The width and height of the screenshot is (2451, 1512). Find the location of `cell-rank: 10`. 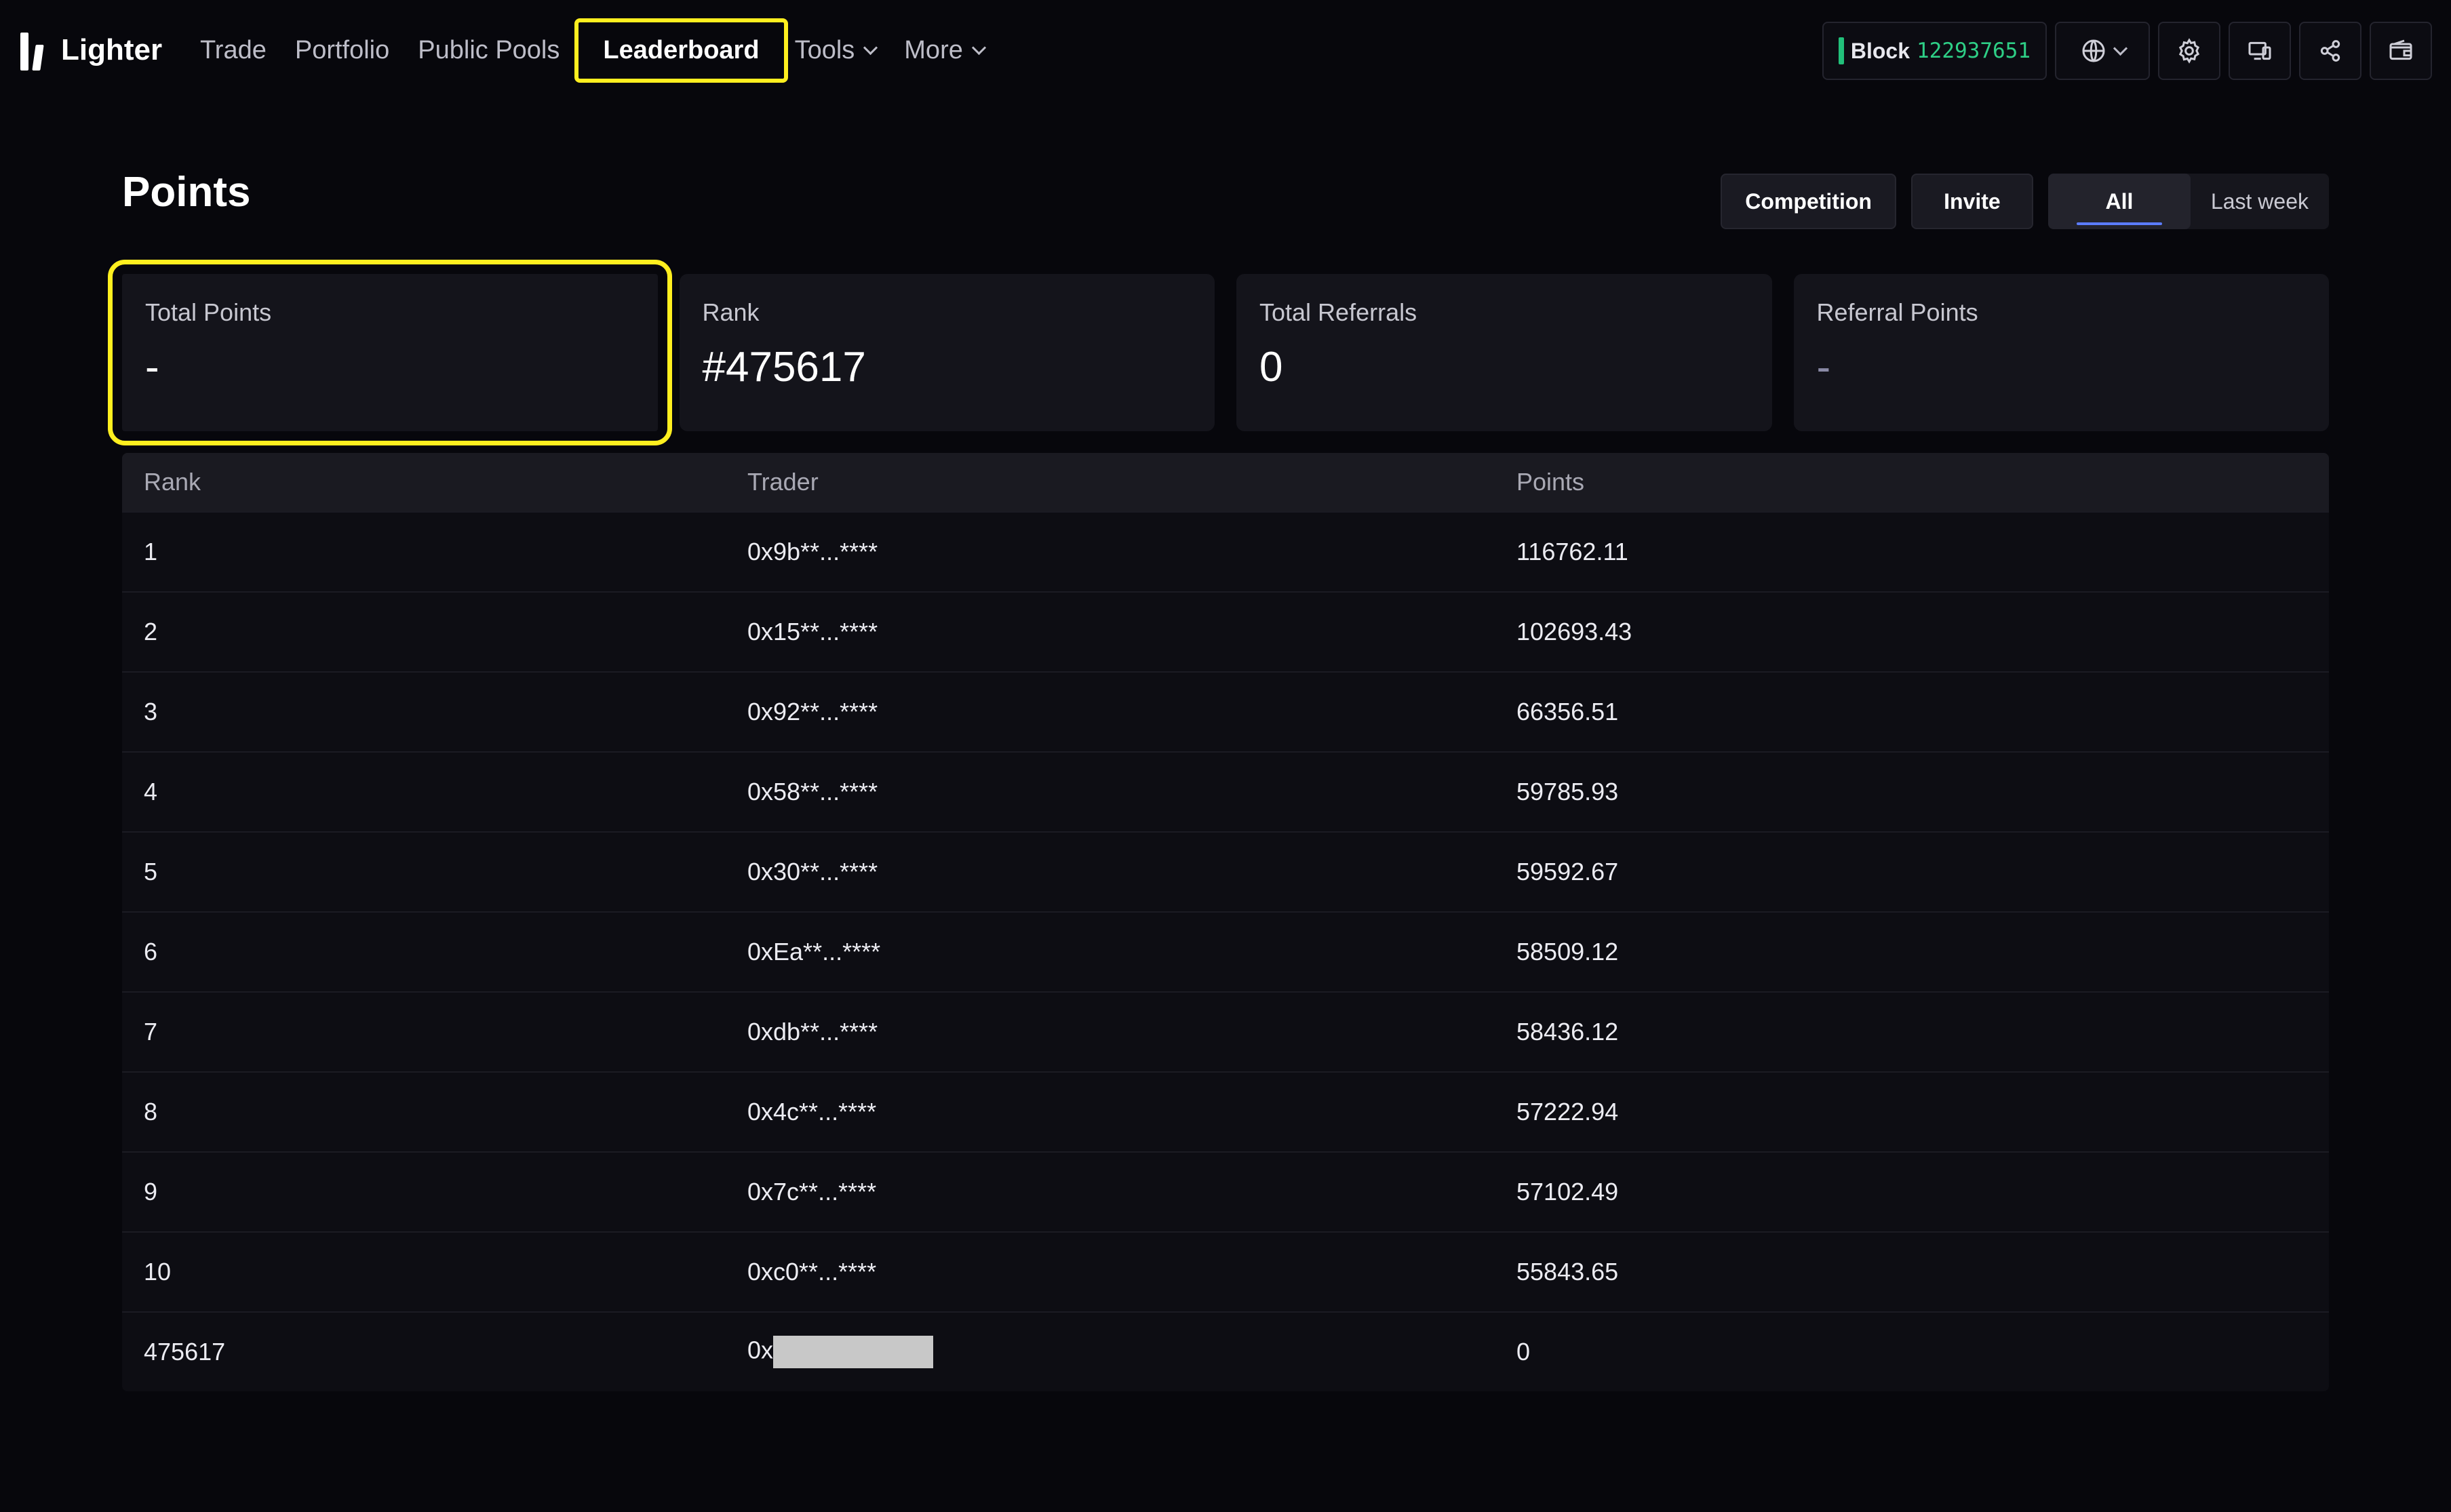

cell-rank: 10 is located at coordinates (158, 1272).